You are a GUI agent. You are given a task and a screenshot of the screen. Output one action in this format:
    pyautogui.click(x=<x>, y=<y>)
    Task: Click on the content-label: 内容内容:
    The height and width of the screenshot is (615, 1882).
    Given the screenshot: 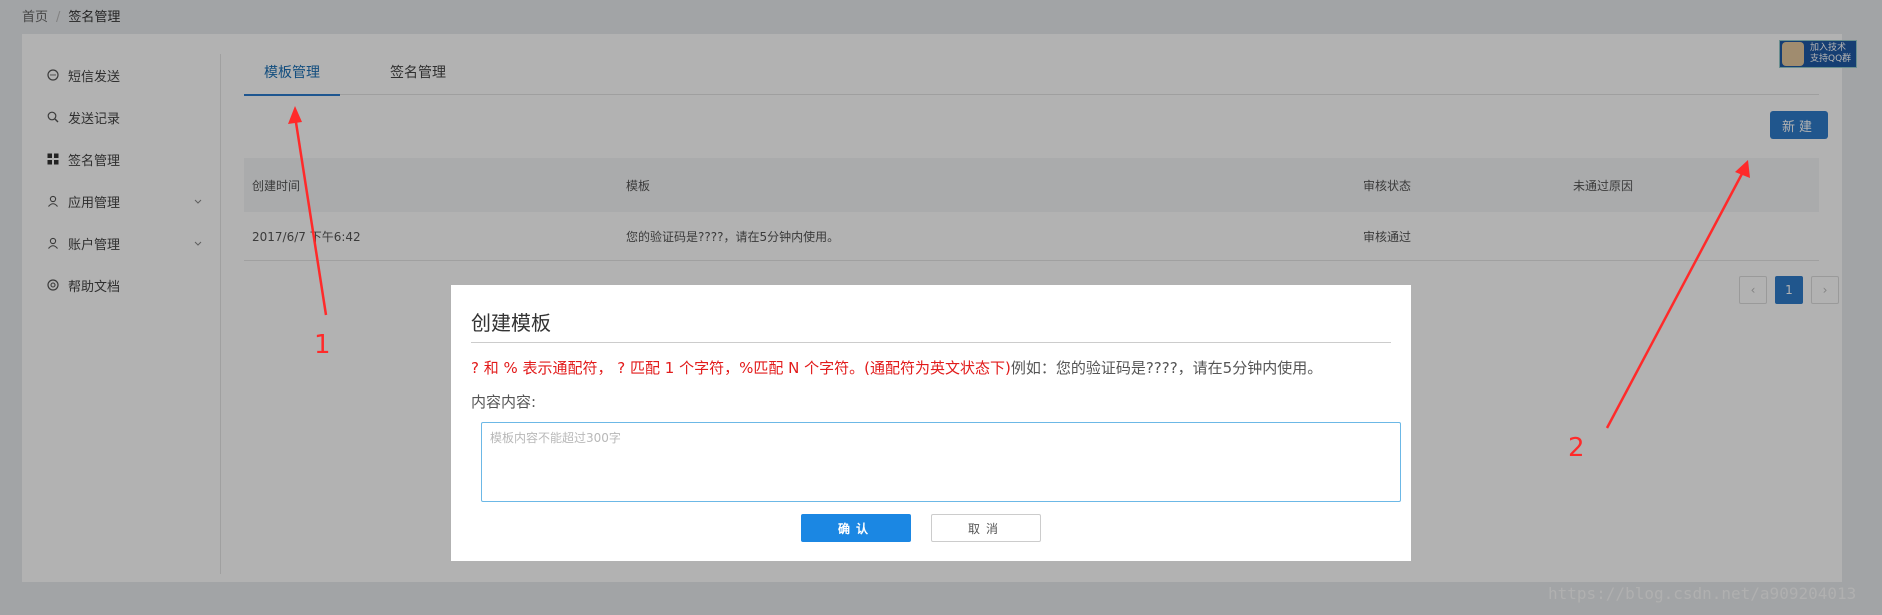 What is the action you would take?
    pyautogui.click(x=504, y=402)
    